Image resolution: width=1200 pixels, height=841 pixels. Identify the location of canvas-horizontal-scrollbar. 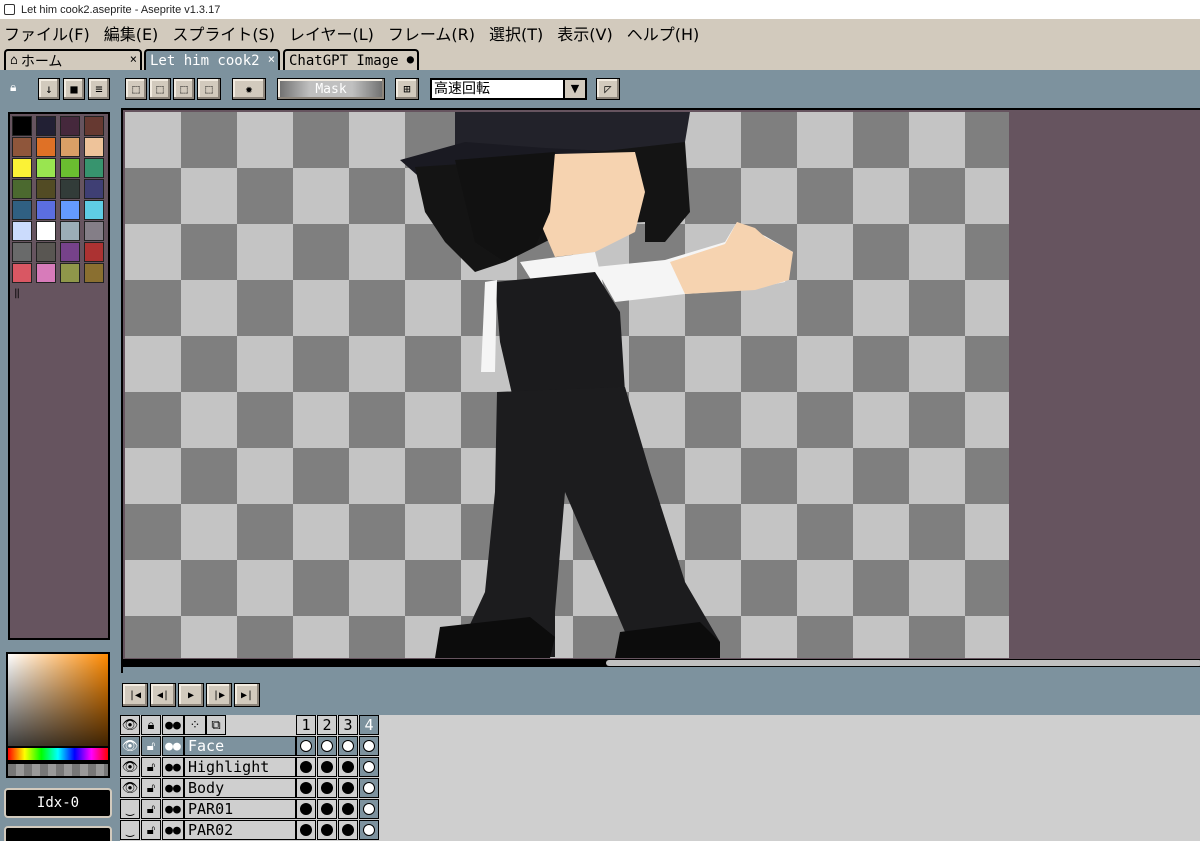
(661, 663).